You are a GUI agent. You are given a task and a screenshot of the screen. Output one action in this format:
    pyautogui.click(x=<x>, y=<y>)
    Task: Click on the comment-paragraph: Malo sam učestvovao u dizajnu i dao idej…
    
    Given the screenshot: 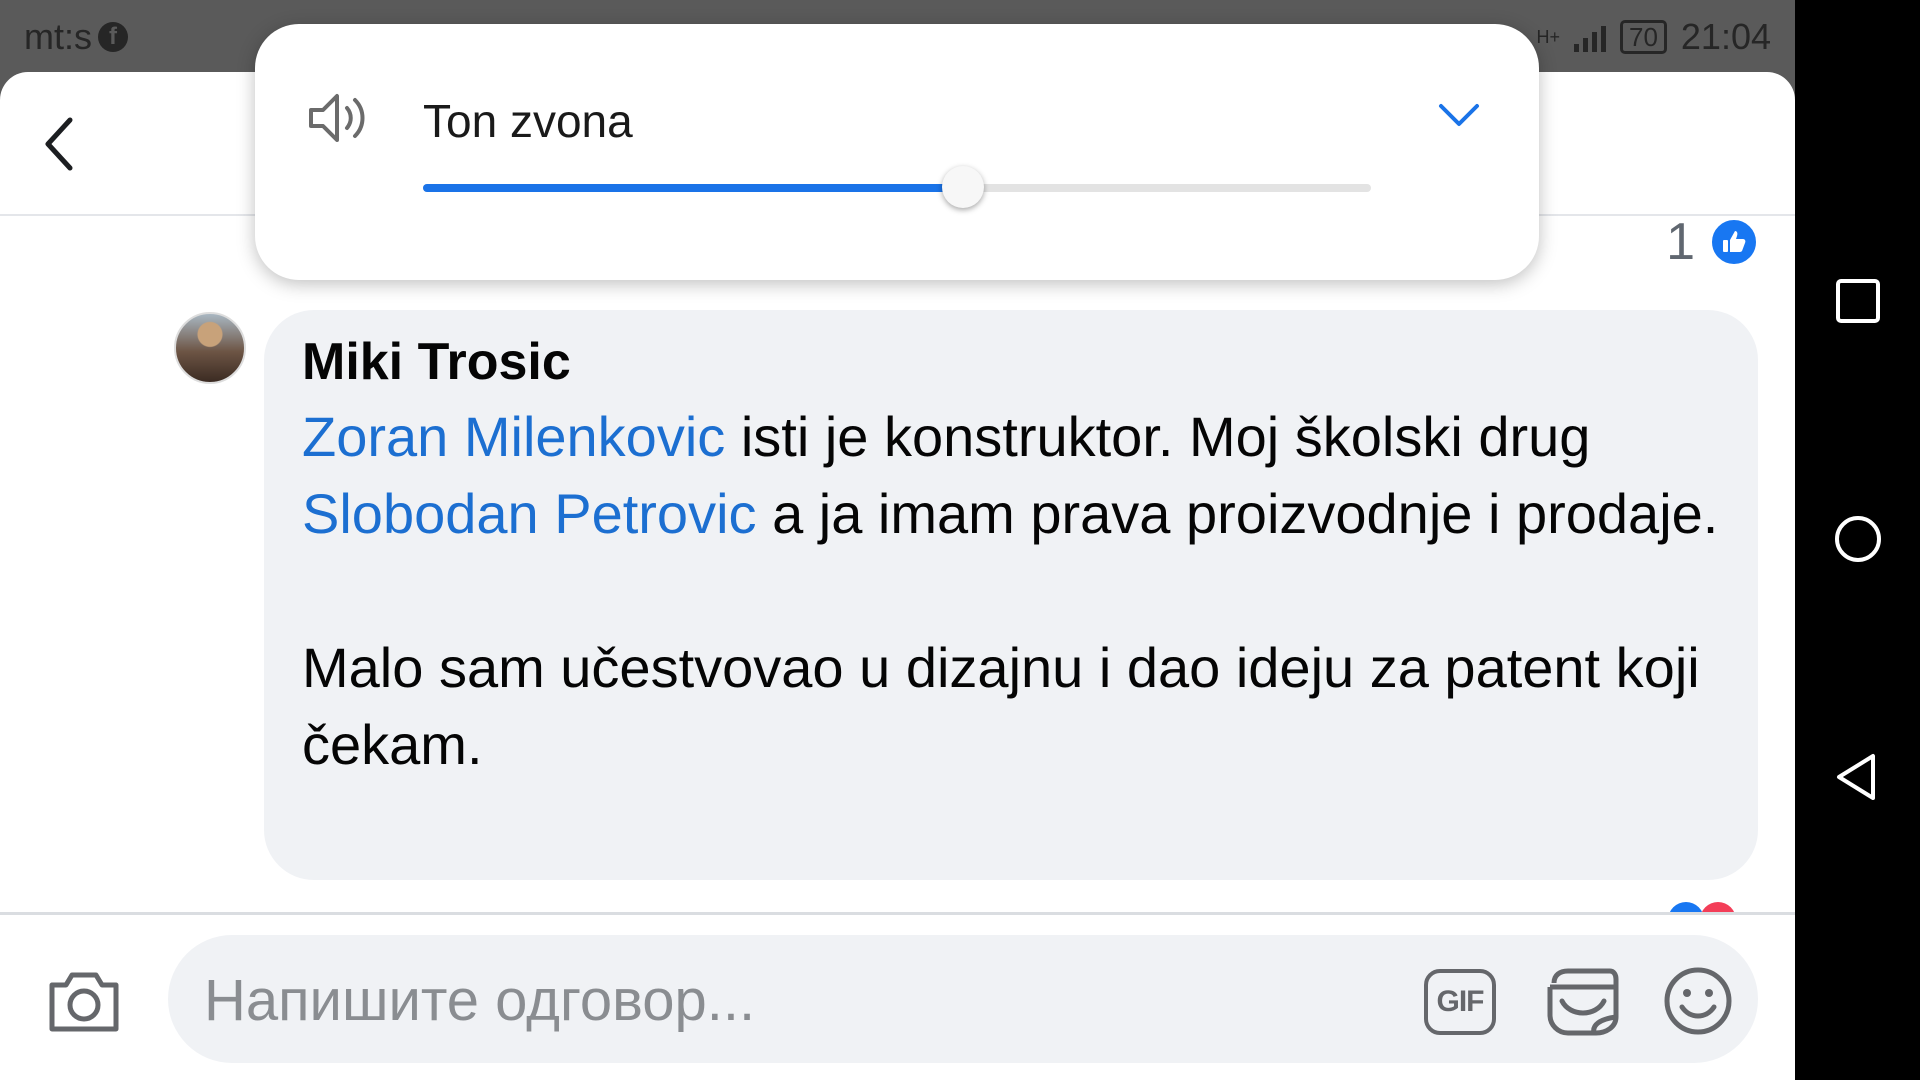 What is the action you would take?
    pyautogui.click(x=1001, y=706)
    